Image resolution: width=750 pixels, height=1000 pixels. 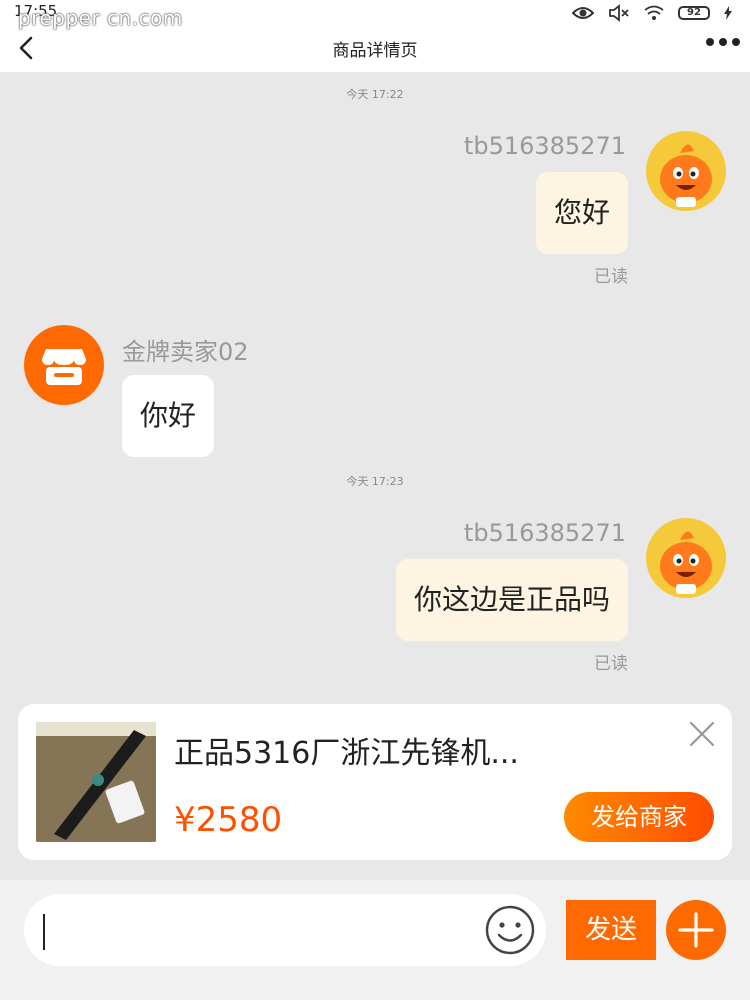 What do you see at coordinates (285, 930) in the screenshot?
I see `message-input` at bounding box center [285, 930].